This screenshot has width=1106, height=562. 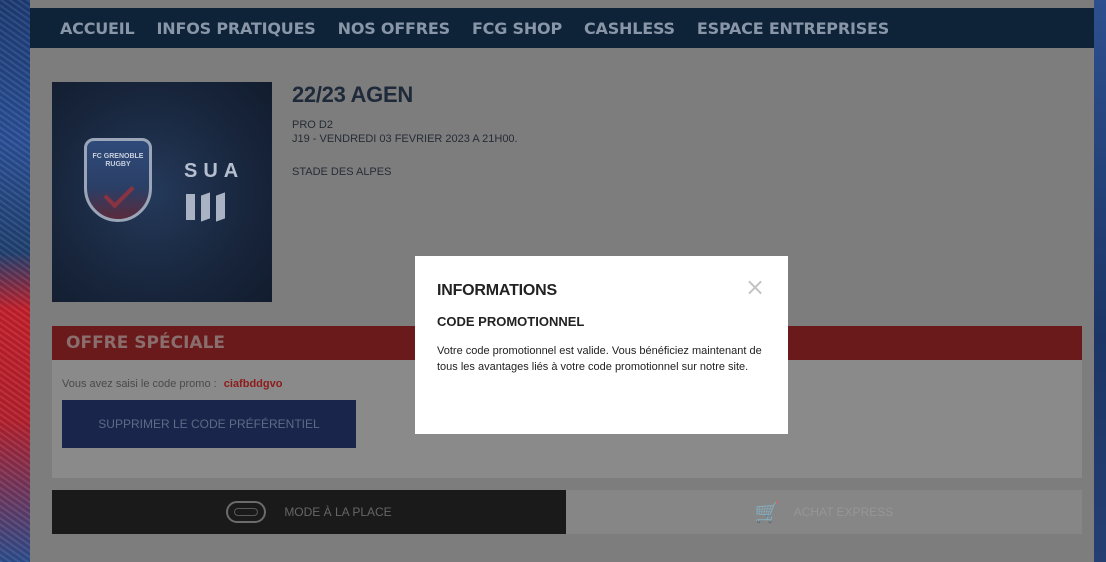 I want to click on match-title: 22/23 AGEN, so click(x=352, y=94).